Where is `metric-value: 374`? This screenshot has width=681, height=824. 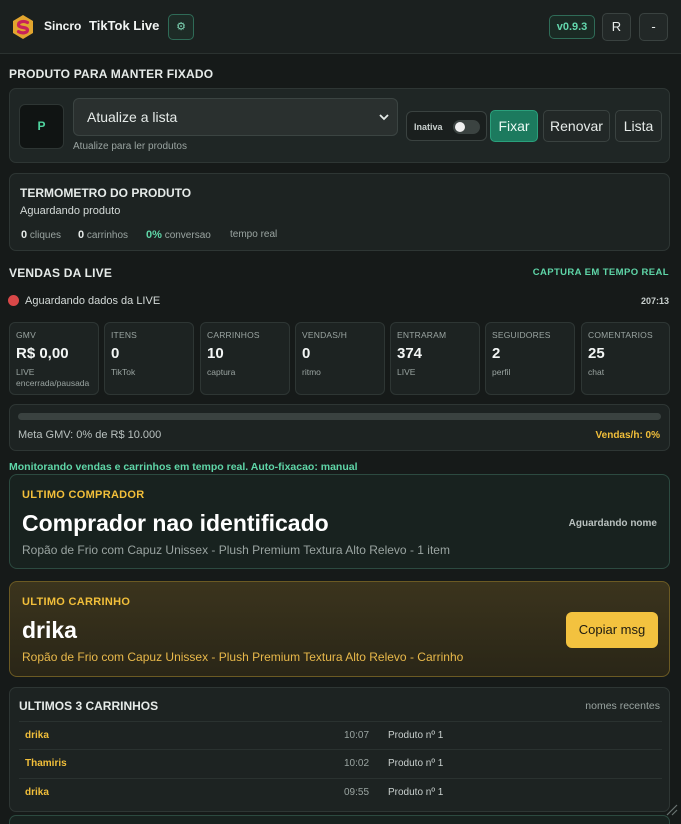
metric-value: 374 is located at coordinates (410, 353).